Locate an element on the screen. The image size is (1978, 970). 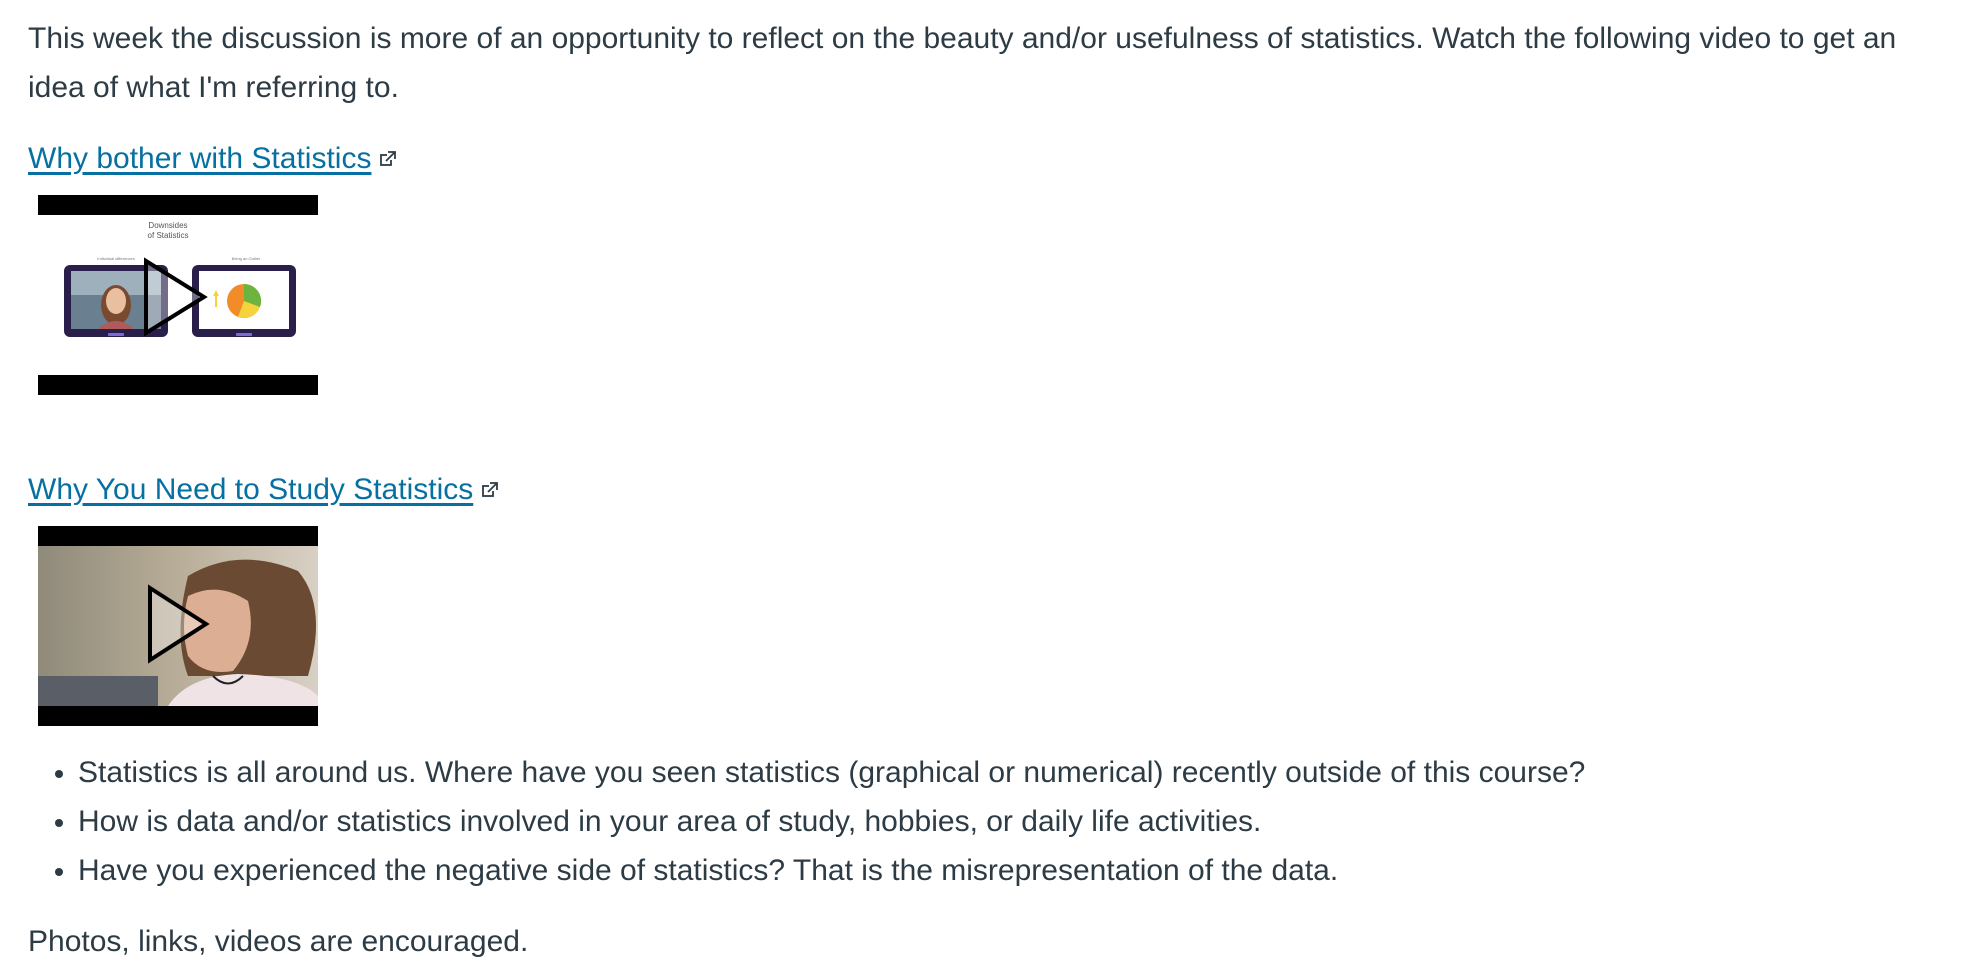
thumbnail-title-line-2: of Statistics is located at coordinates (168, 235).